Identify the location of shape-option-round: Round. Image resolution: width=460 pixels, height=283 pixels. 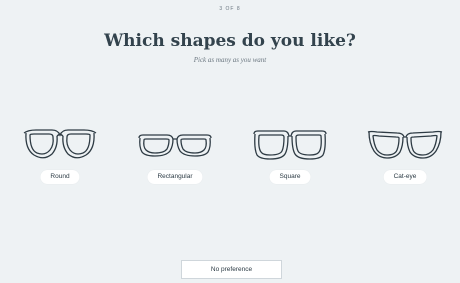
(60, 155).